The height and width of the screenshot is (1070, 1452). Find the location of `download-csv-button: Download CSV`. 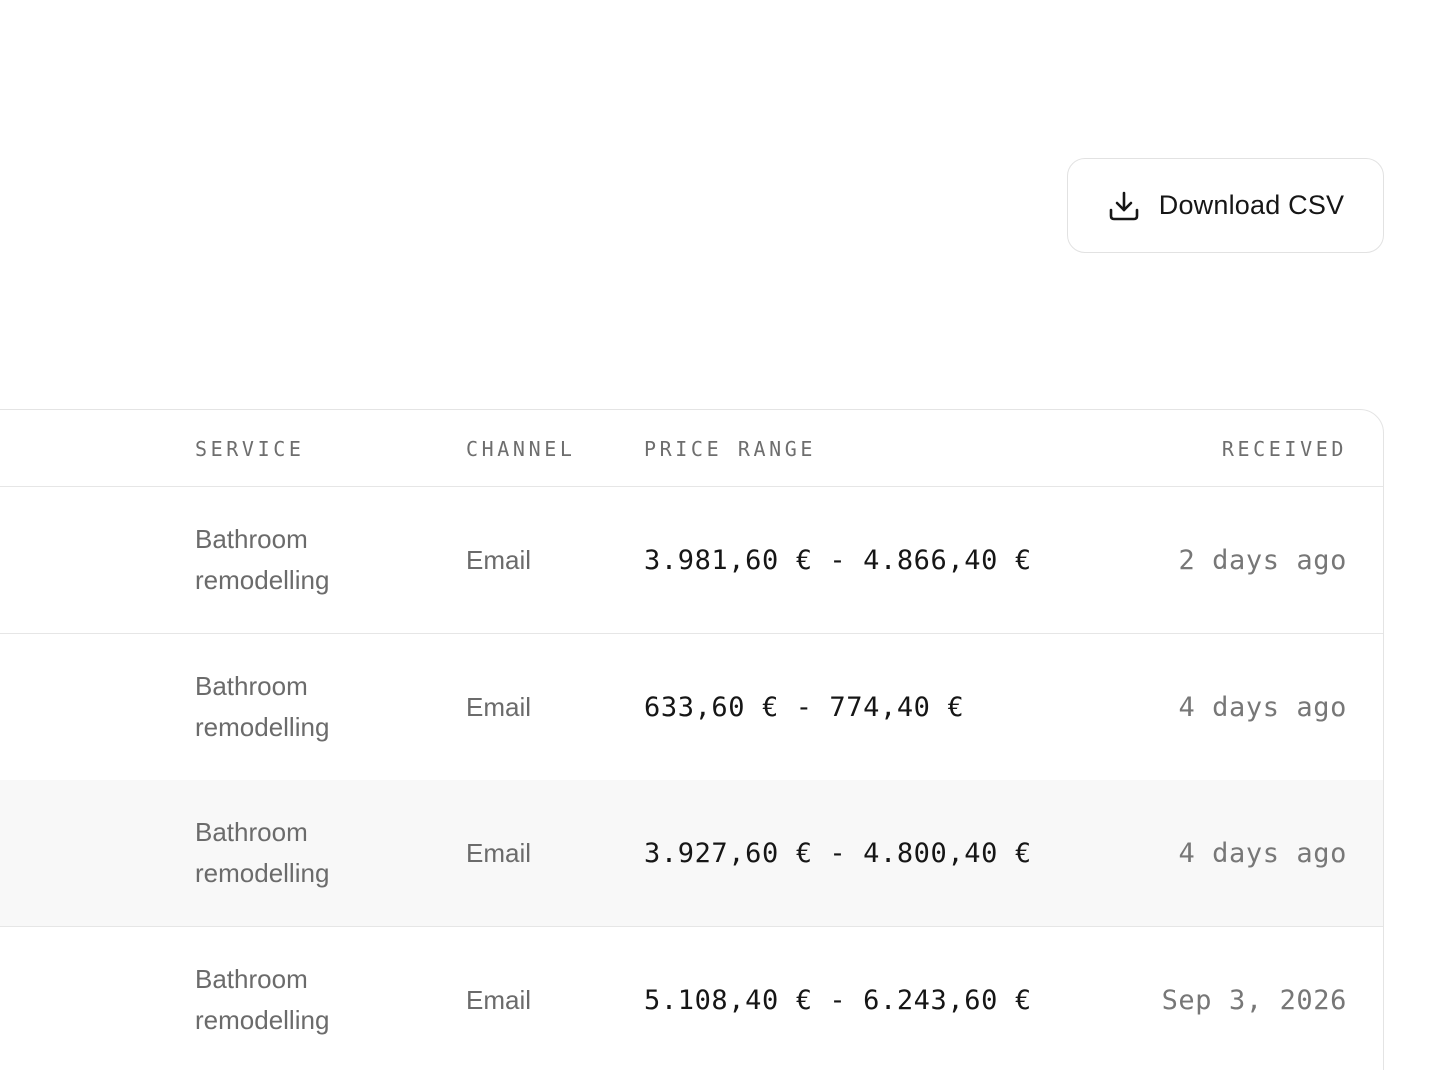

download-csv-button: Download CSV is located at coordinates (1225, 205).